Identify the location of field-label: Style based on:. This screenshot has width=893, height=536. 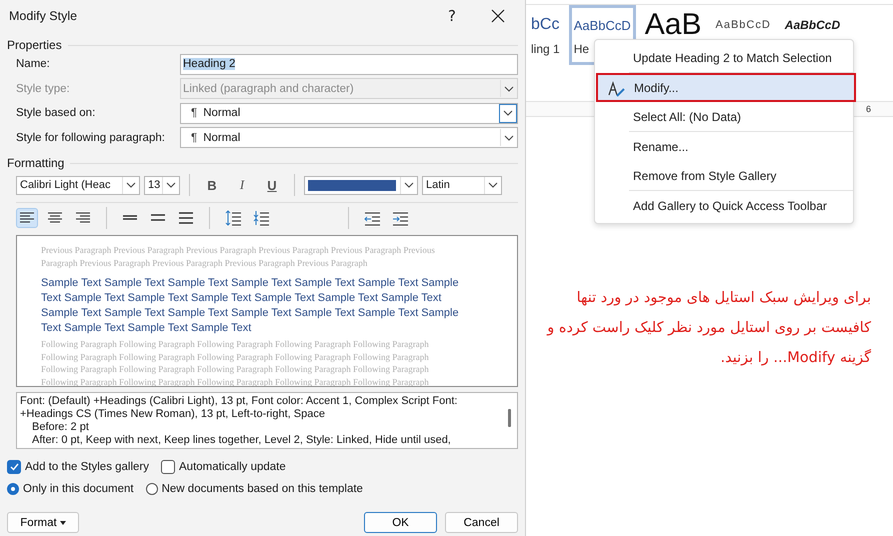
(56, 113).